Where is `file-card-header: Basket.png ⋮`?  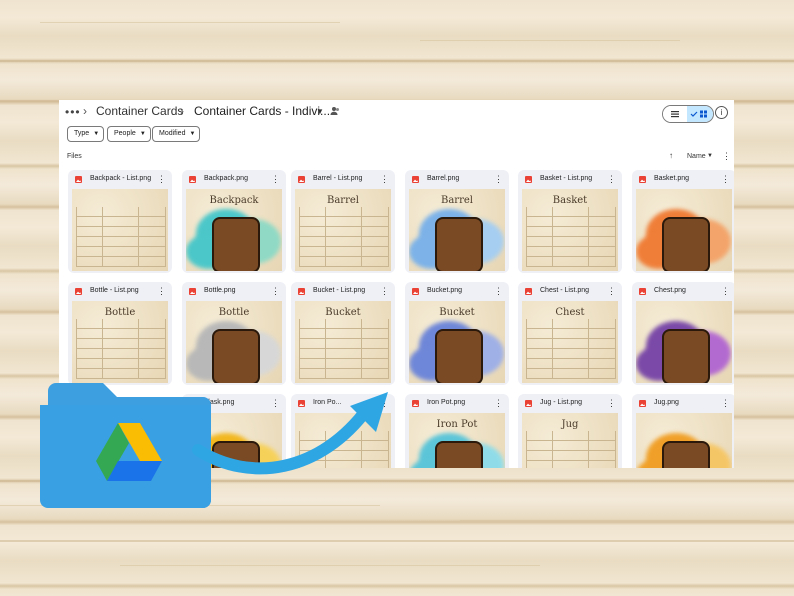 file-card-header: Basket.png ⋮ is located at coordinates (683, 179).